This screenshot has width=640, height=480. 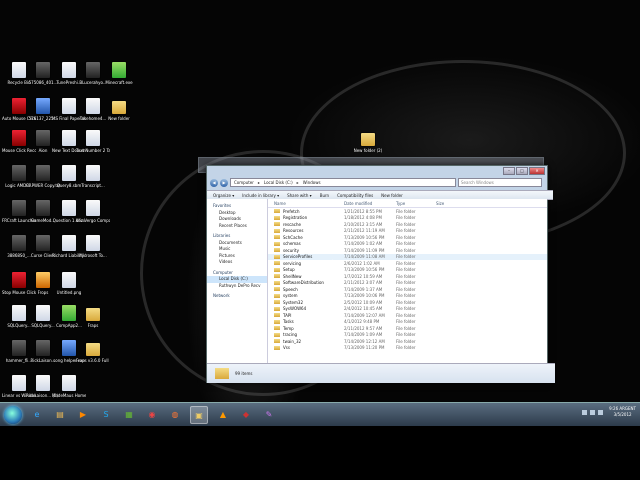 What do you see at coordinates (223, 414) in the screenshot?
I see `vlc-icon: ▲` at bounding box center [223, 414].